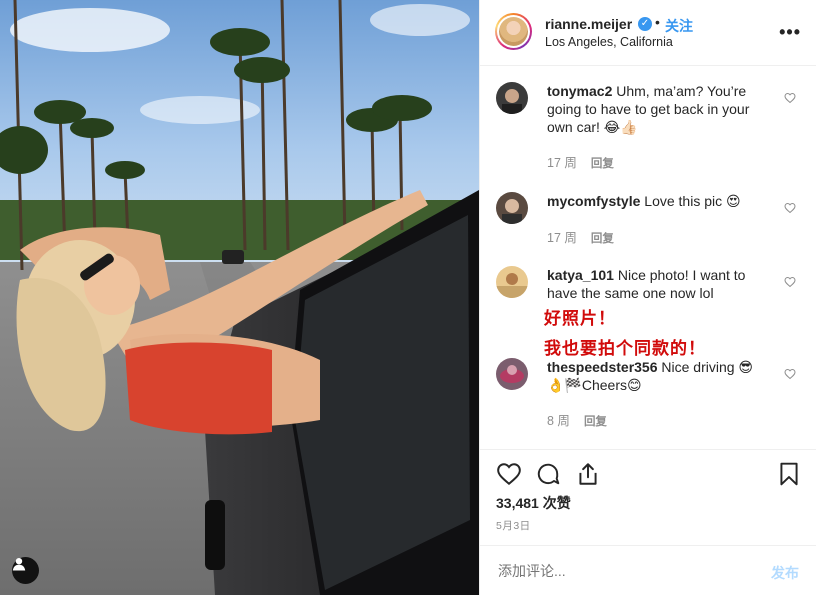 This screenshot has height=595, width=816. Describe the element at coordinates (785, 573) in the screenshot. I see `post-comment-button: 发布` at that location.